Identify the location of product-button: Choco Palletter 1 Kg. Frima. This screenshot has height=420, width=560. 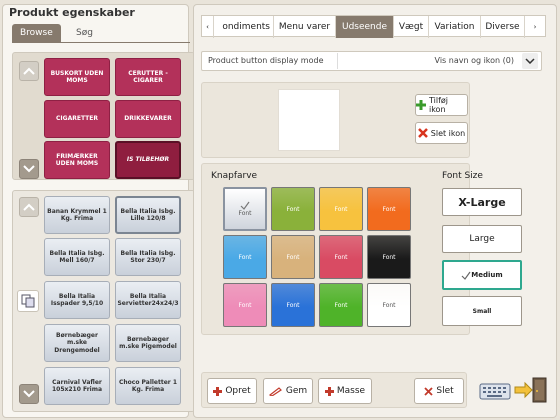
(148, 386).